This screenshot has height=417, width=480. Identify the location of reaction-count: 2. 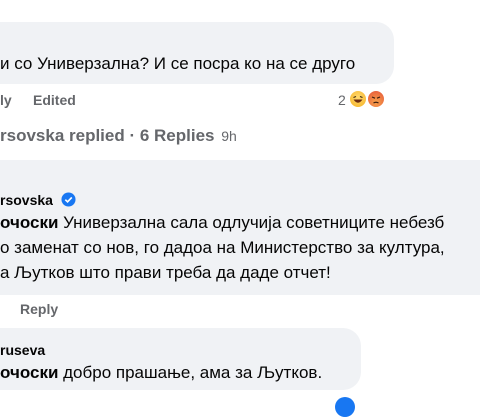
(342, 100).